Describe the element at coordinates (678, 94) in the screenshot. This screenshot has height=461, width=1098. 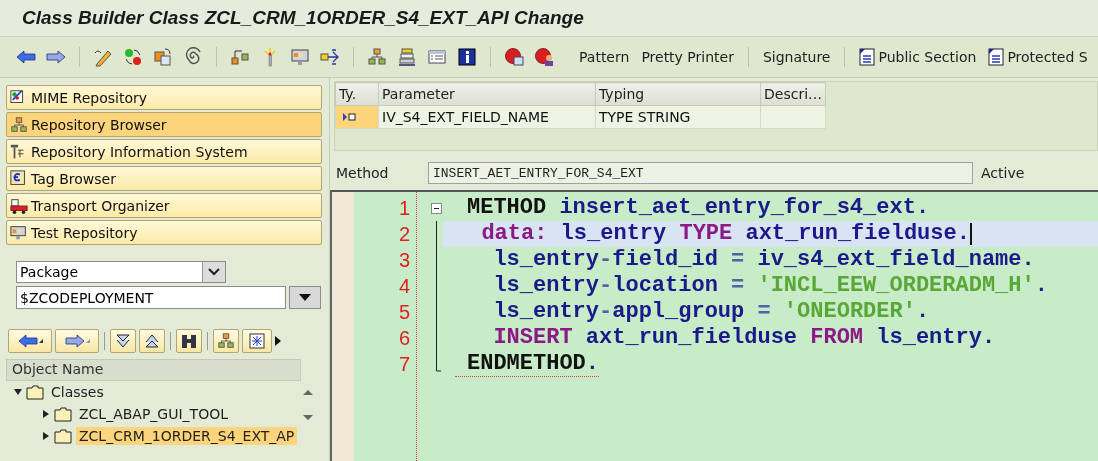
I see `column-header: Typing` at that location.